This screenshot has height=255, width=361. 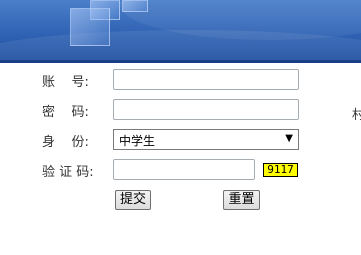 What do you see at coordinates (206, 109) in the screenshot?
I see `password-input` at bounding box center [206, 109].